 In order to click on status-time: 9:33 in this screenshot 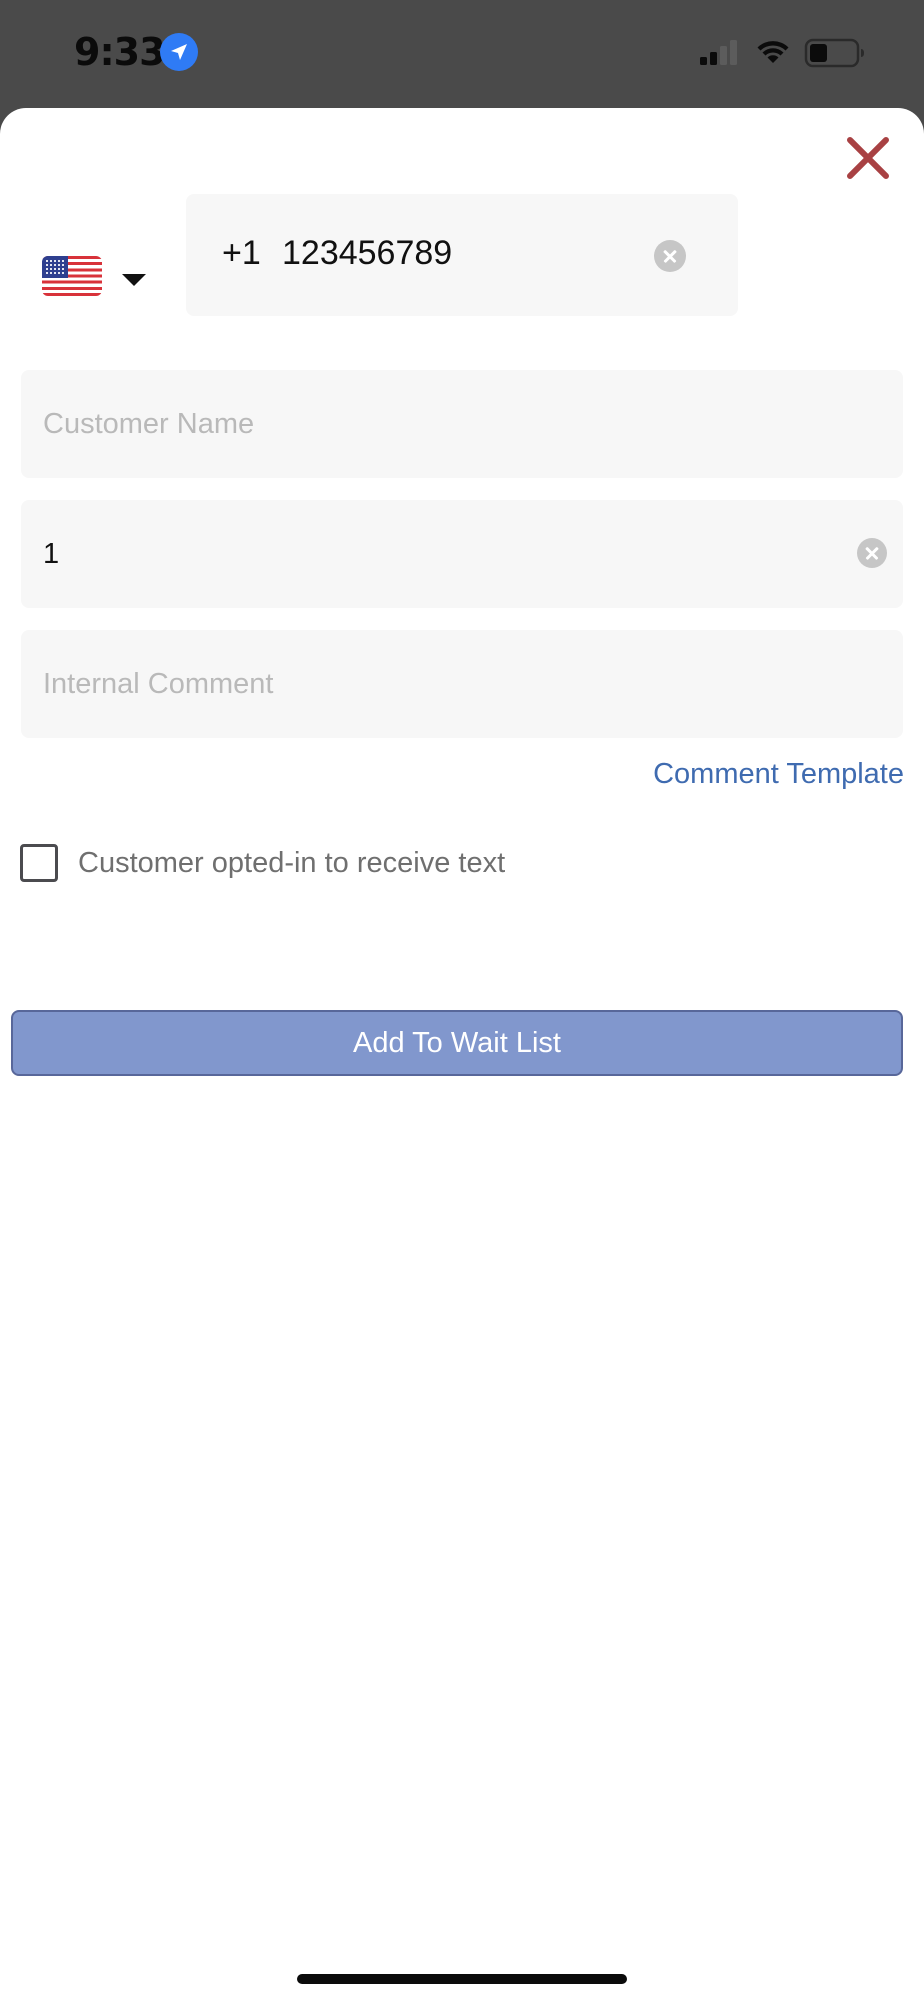, I will do `click(120, 52)`.